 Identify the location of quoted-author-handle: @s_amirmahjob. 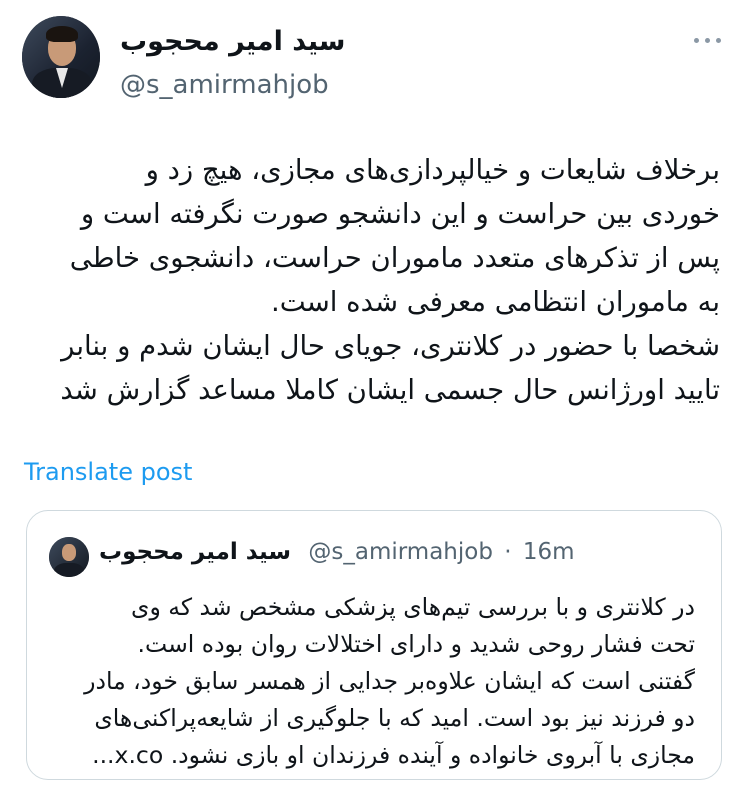
(400, 552).